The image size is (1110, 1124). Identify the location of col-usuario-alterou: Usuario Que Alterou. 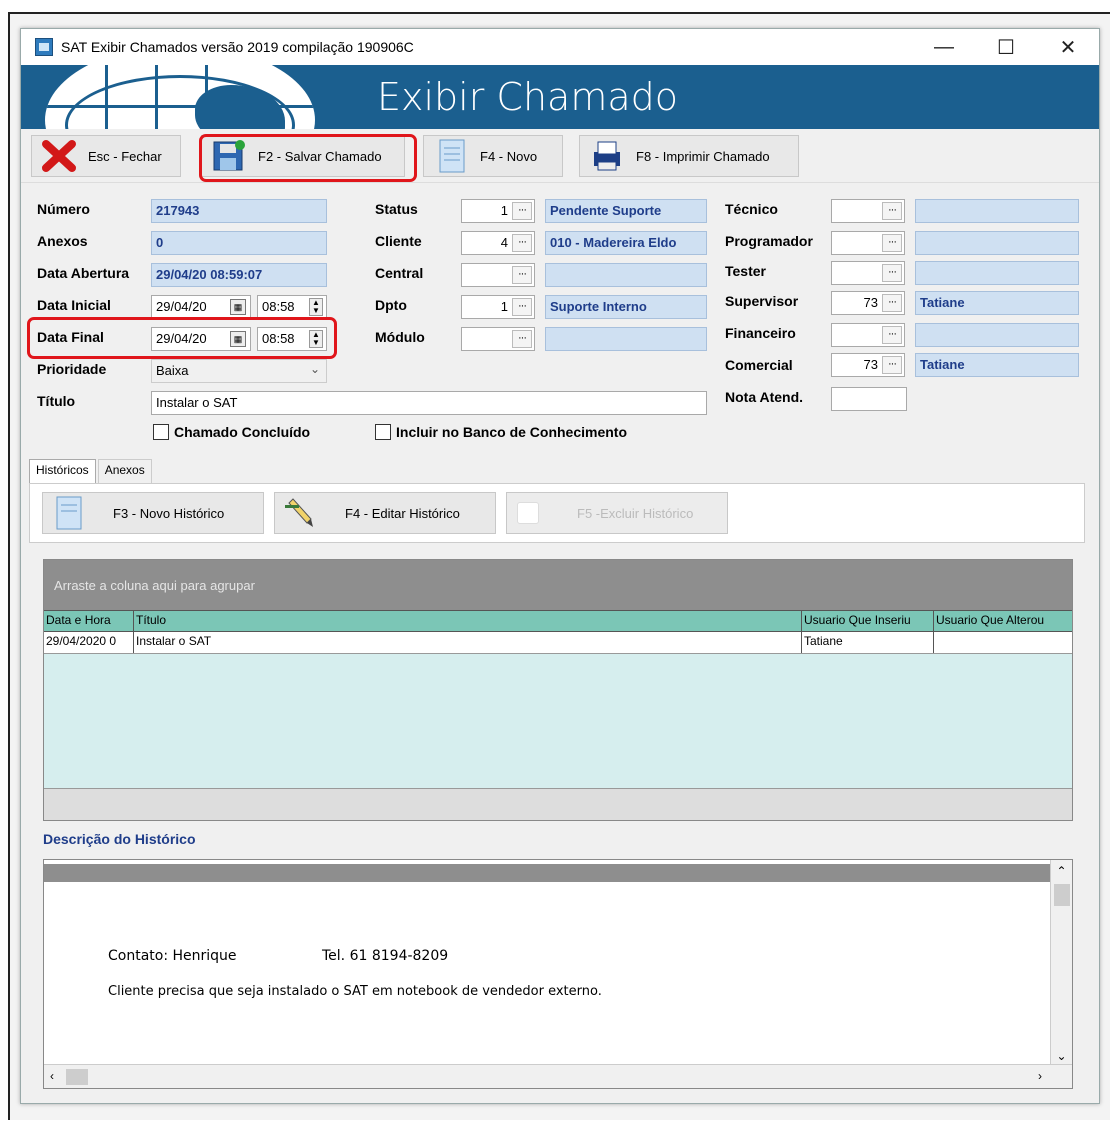
(1003, 621).